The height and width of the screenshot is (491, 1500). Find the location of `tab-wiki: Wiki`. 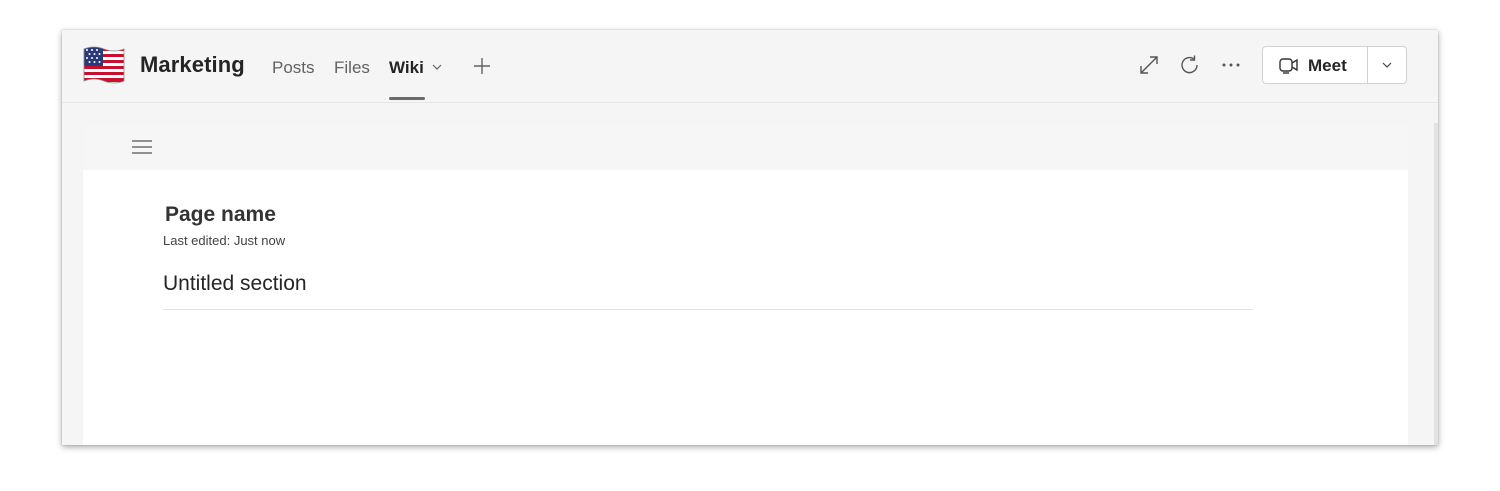

tab-wiki: Wiki is located at coordinates (406, 68).